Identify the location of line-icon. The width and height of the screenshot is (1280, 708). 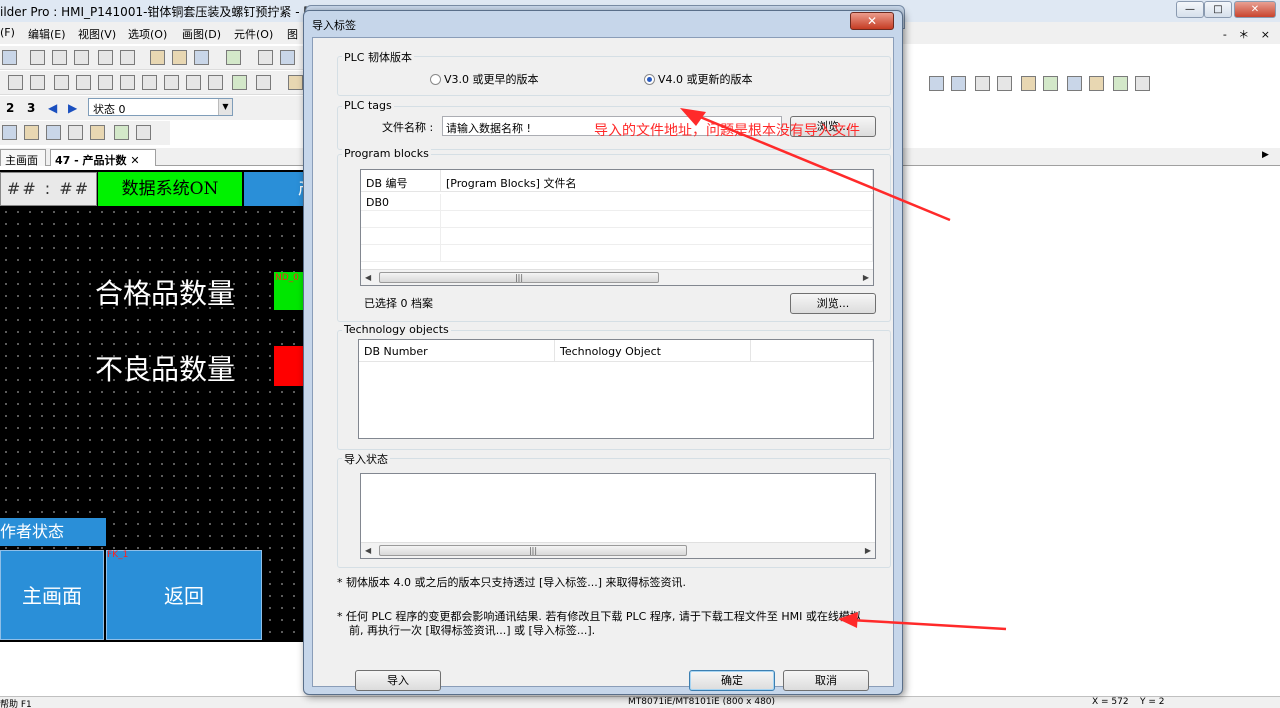
(15, 82).